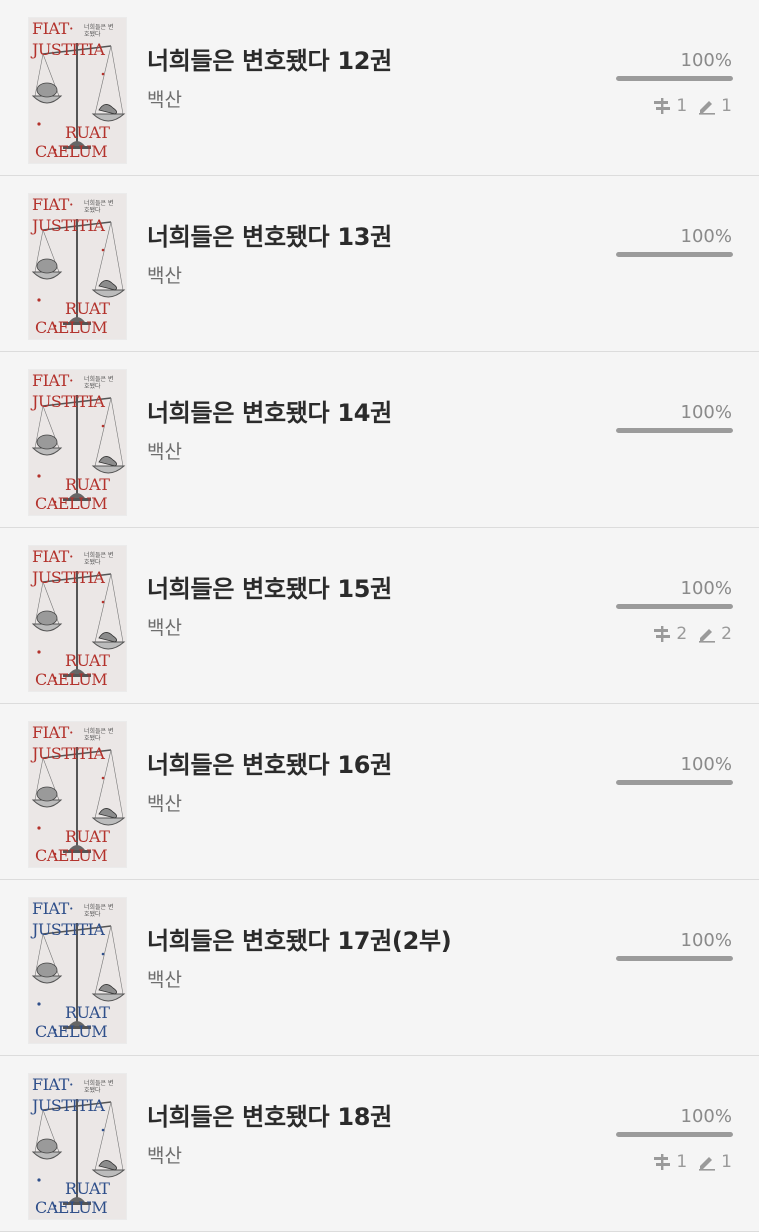 The height and width of the screenshot is (1232, 759). I want to click on book-title: 너희들은 변호됐다 13권, so click(269, 234).